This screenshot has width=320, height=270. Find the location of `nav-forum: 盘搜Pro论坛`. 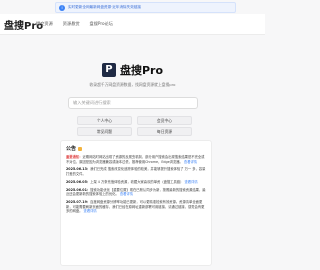

nav-forum: 盘搜Pro论坛 is located at coordinates (101, 24).